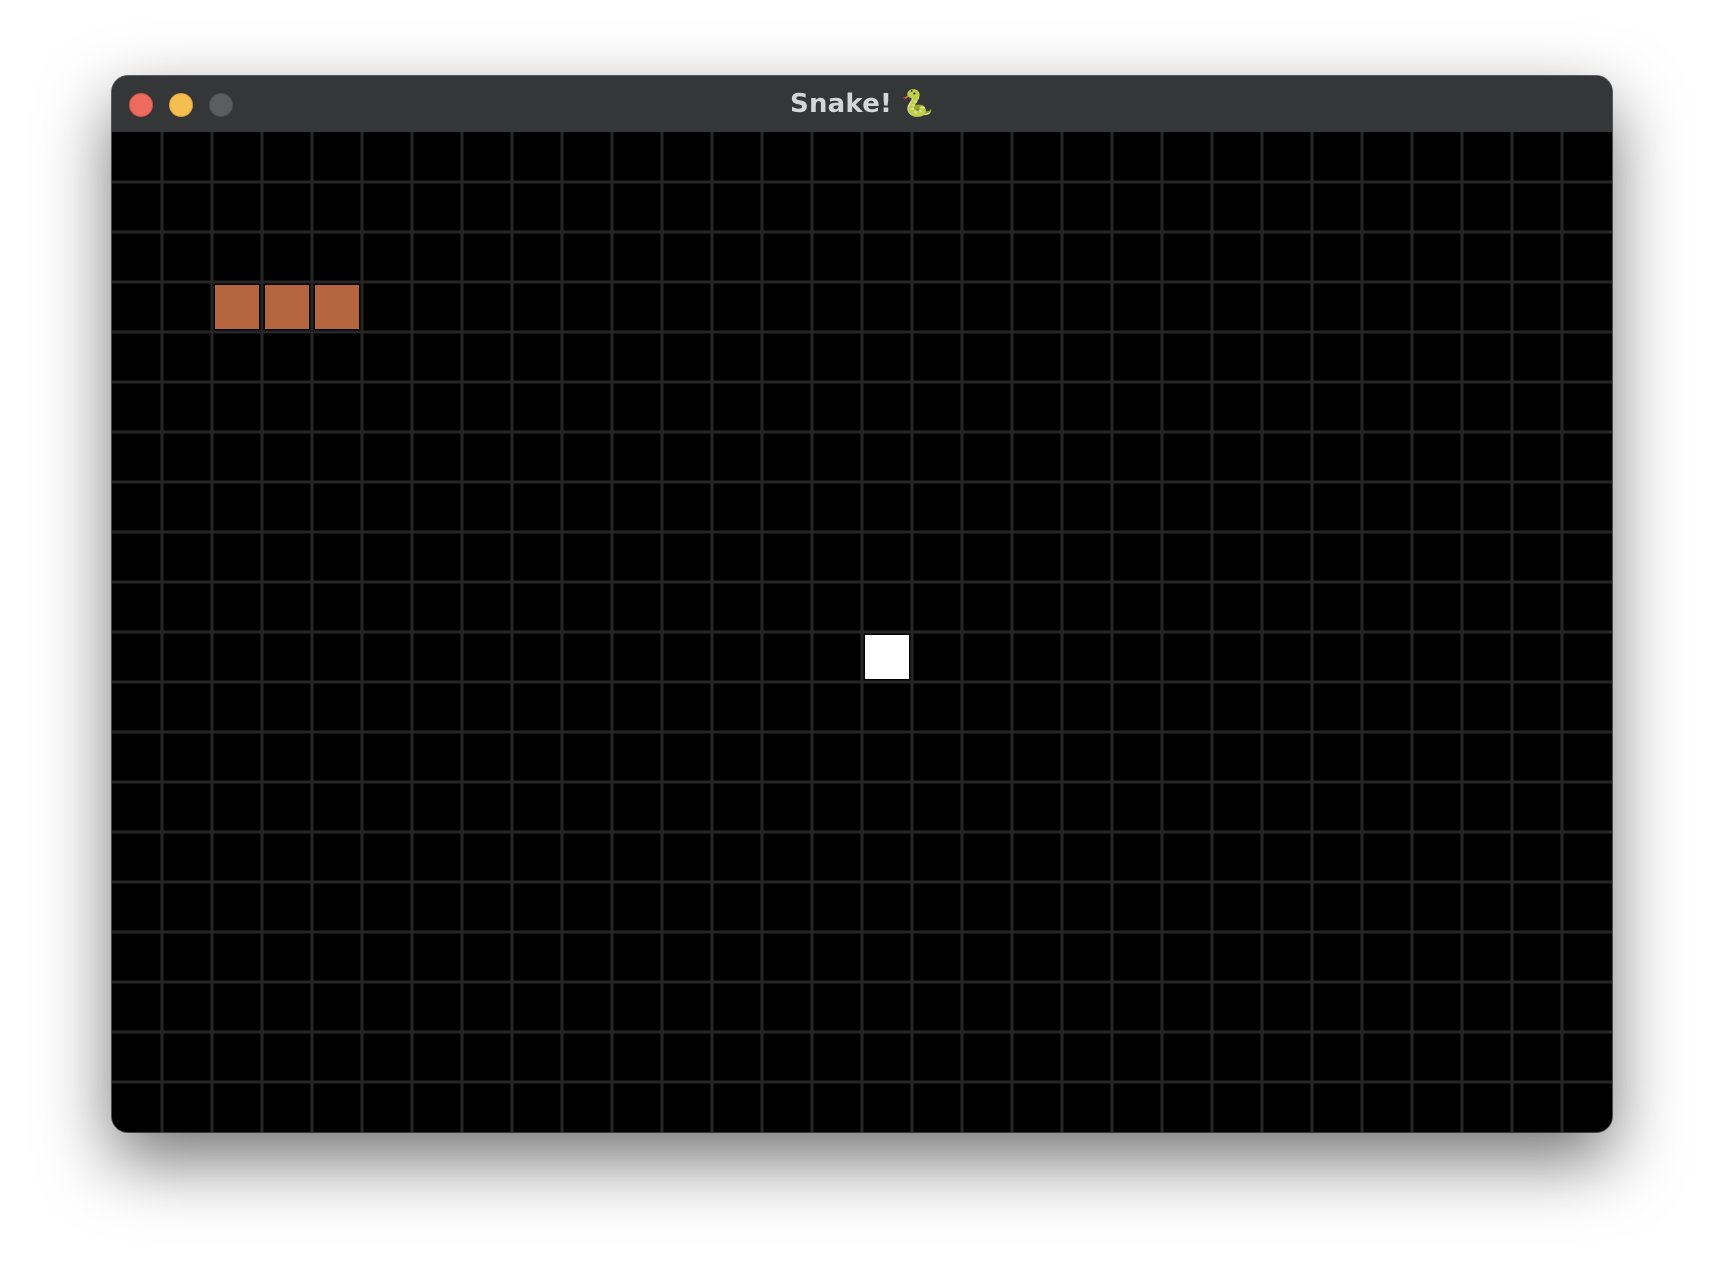 This screenshot has height=1280, width=1724. I want to click on title-bar: Snake! 🐍, so click(862, 104).